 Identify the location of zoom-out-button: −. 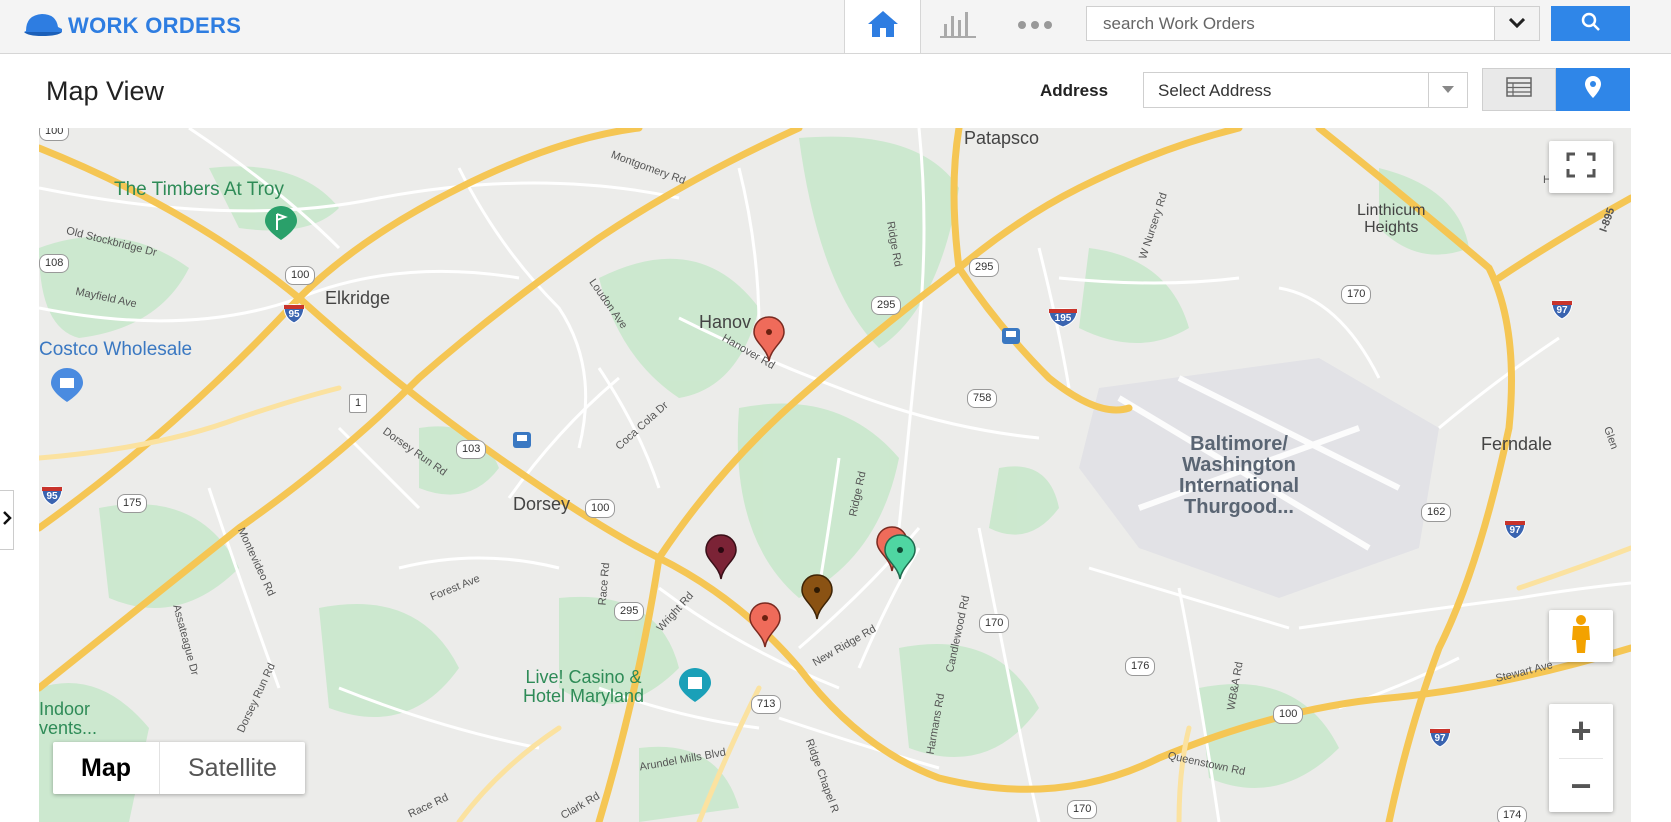
(1581, 785).